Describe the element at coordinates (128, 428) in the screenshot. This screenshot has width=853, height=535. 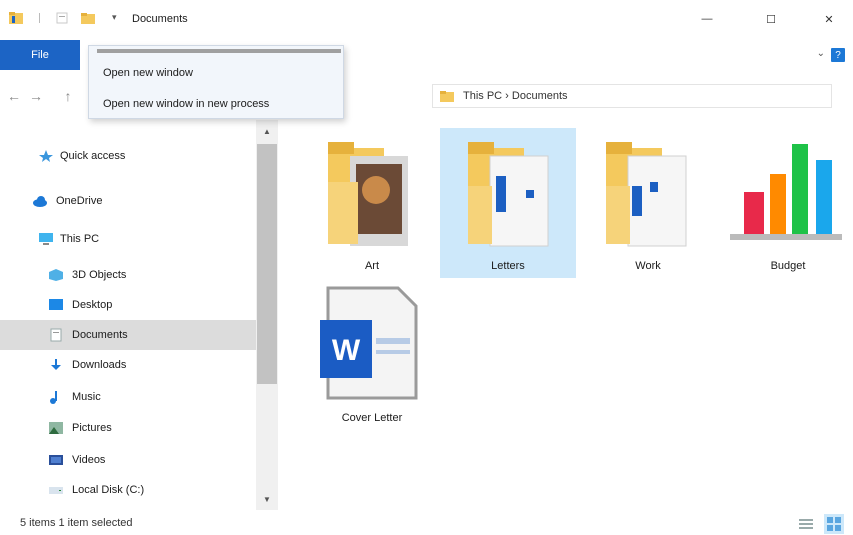
I see `sidebar-item-pictures: Pictures` at that location.